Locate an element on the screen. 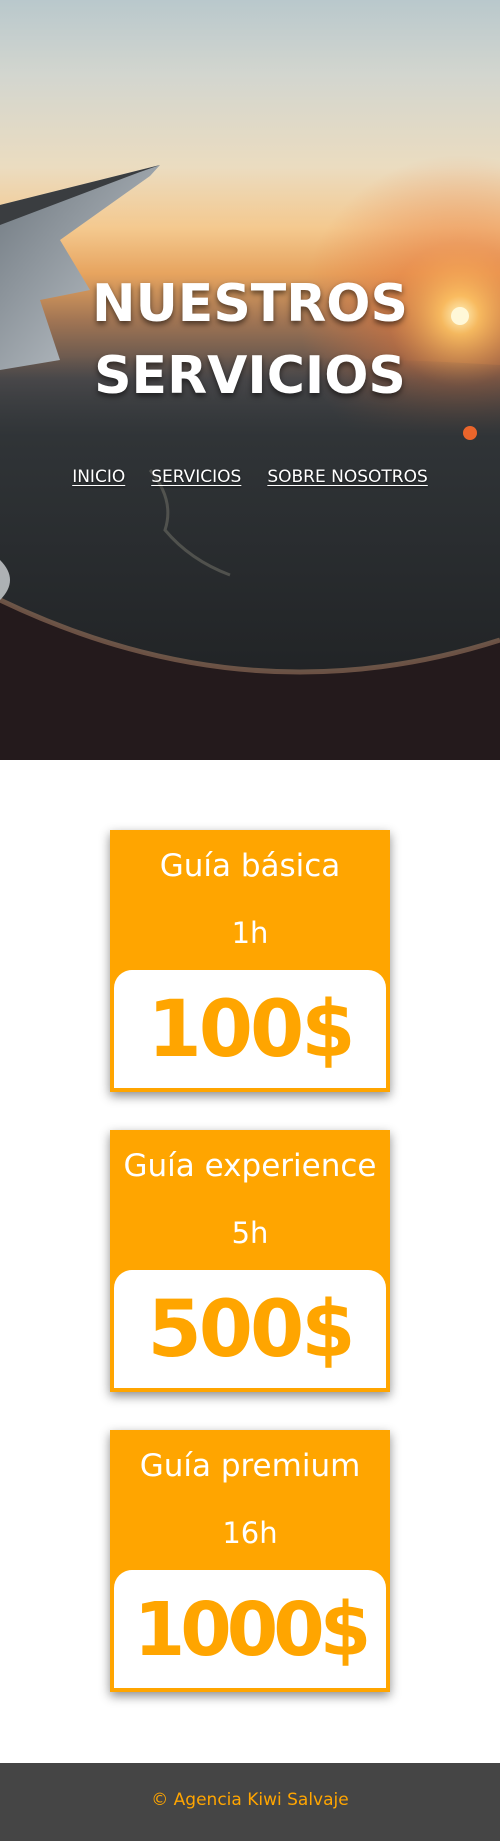 This screenshot has width=500, height=1841. service-price-box: 500$ is located at coordinates (250, 1329).